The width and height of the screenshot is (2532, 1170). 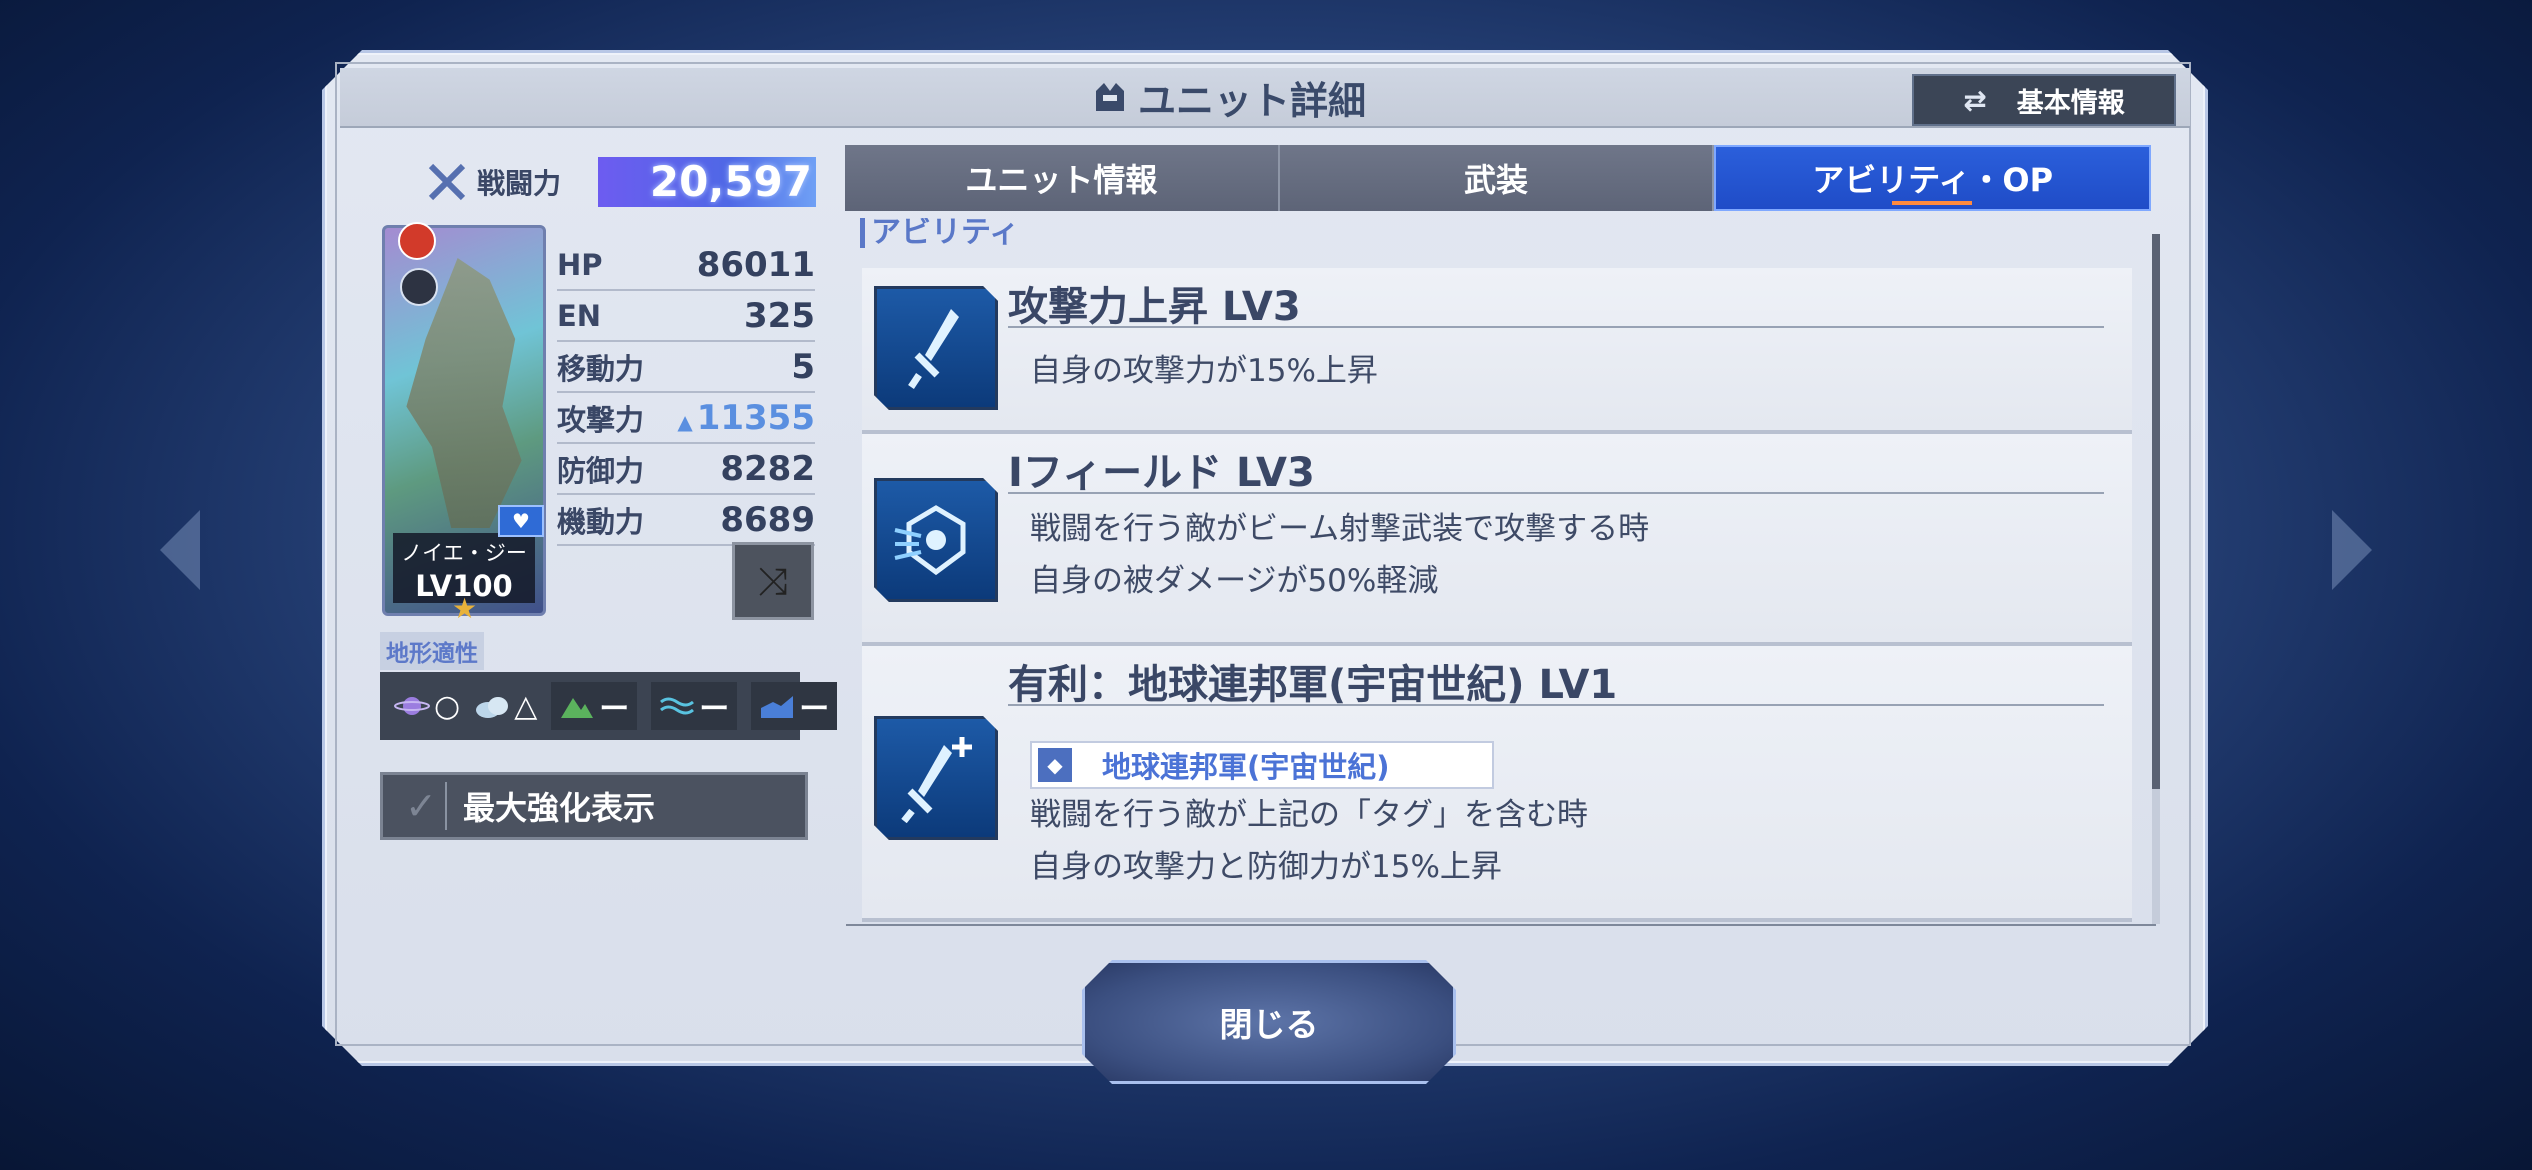 What do you see at coordinates (1055, 765) in the screenshot?
I see `faction-emblem-icon: ◆` at bounding box center [1055, 765].